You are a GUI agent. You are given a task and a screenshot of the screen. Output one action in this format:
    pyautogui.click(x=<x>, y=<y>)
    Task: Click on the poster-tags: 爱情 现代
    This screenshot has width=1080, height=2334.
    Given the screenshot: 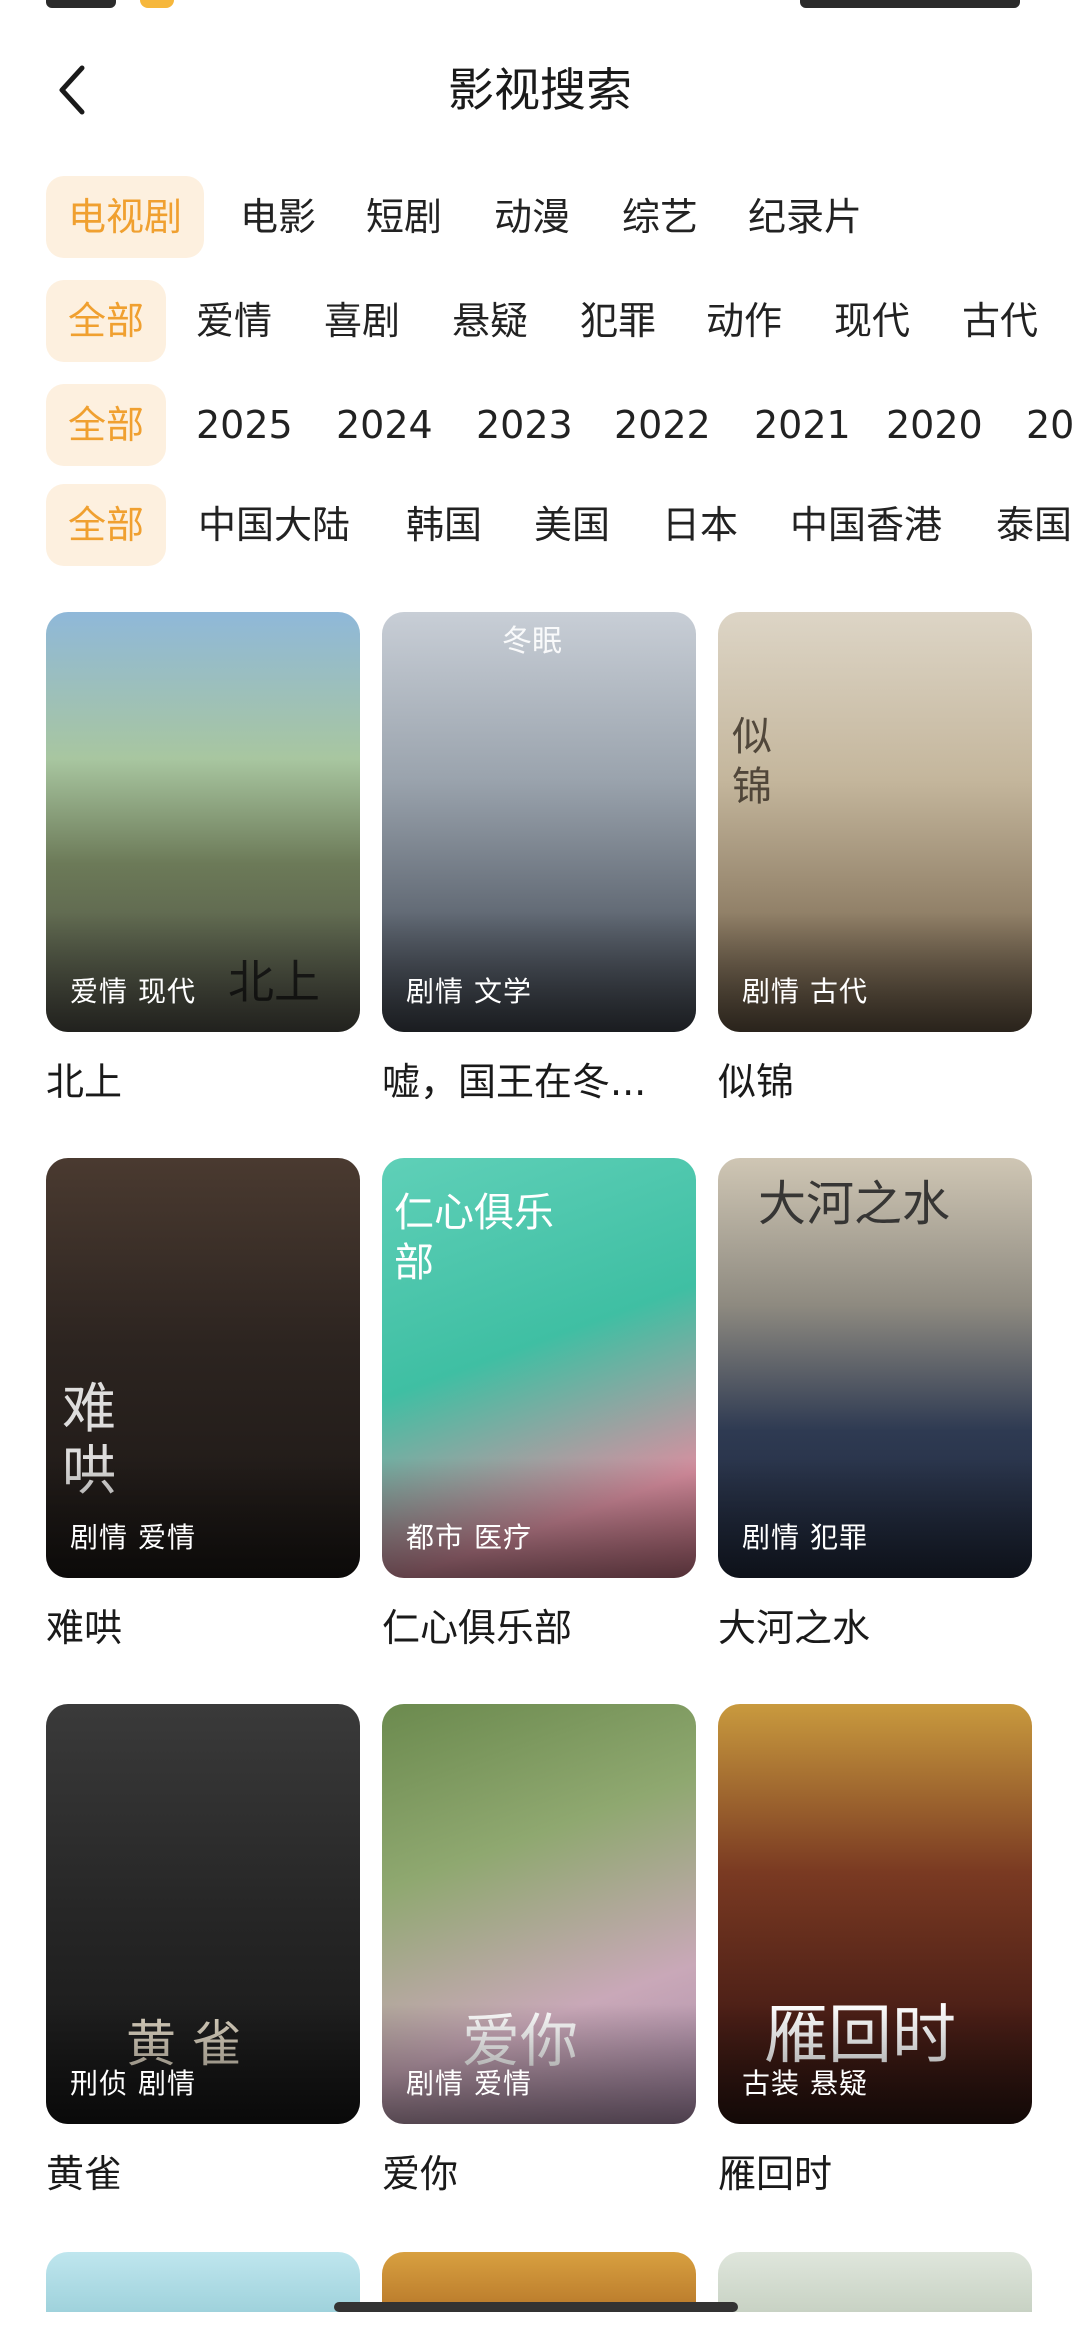 What is the action you would take?
    pyautogui.click(x=138, y=990)
    